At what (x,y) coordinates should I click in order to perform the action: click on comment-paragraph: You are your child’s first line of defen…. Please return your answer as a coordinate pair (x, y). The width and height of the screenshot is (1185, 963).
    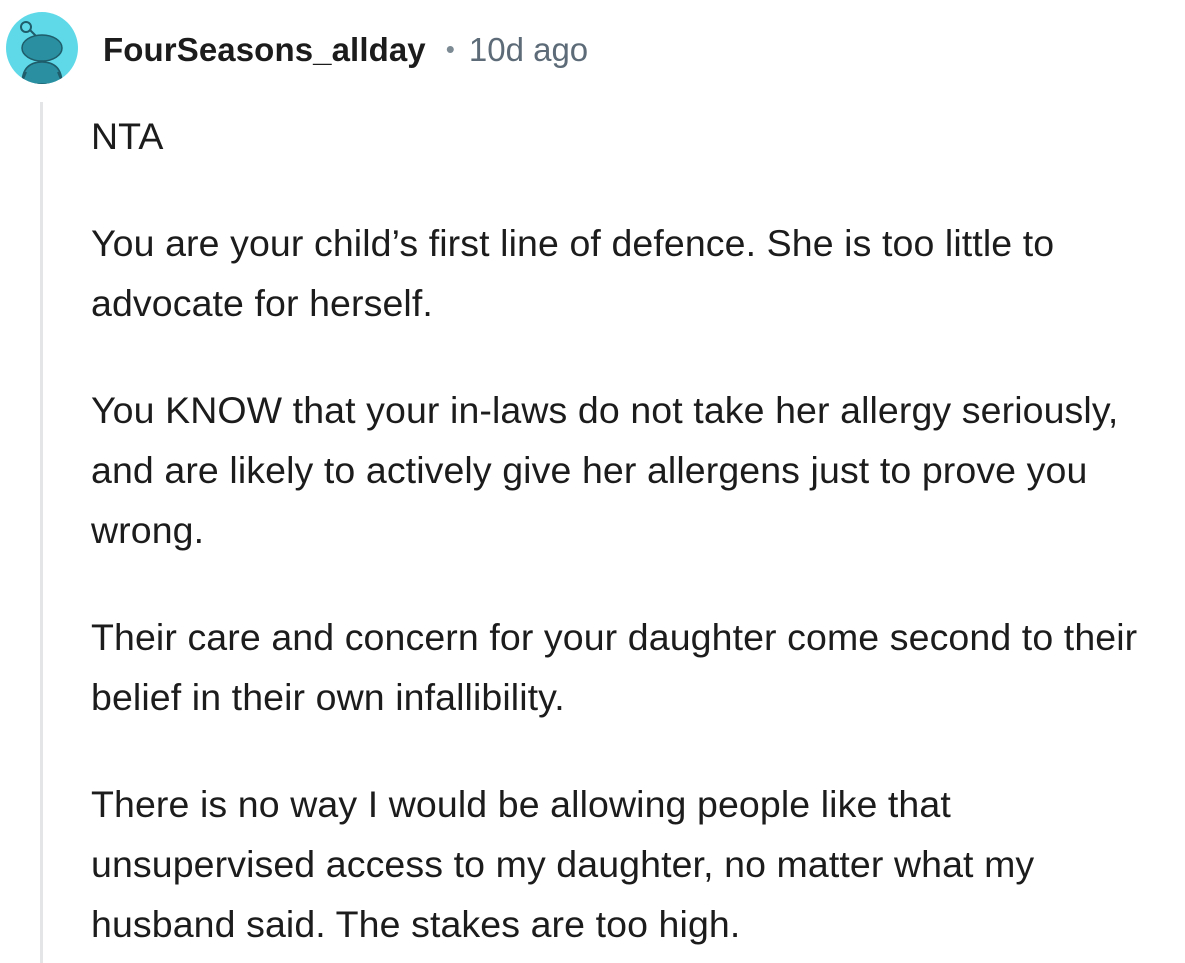
    Looking at the image, I should click on (573, 273).